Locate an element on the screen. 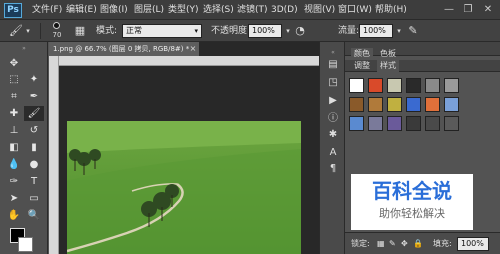  menu-file: 文件(F) is located at coordinates (47, 10).